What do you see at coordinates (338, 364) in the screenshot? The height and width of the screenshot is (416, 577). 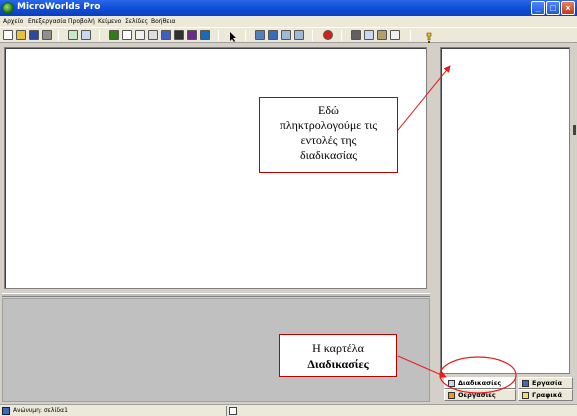 I see `annotation-line: Διαδικασίες` at bounding box center [338, 364].